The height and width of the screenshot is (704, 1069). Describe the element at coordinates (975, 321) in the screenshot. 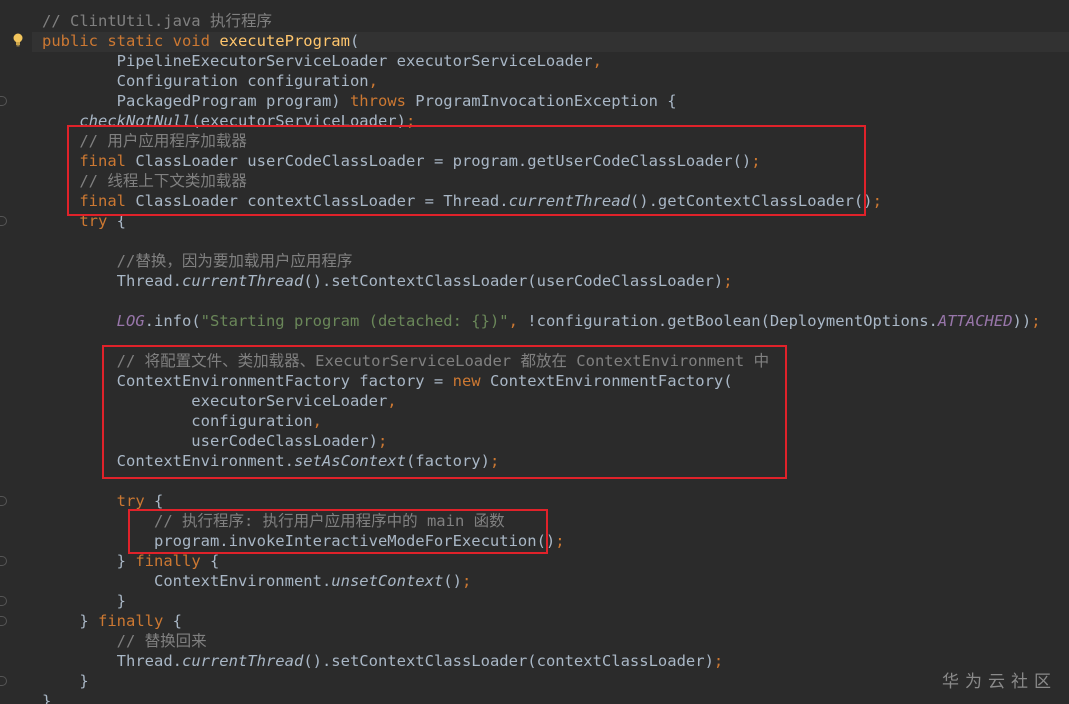

I see `code-token: ATTACHED` at that location.